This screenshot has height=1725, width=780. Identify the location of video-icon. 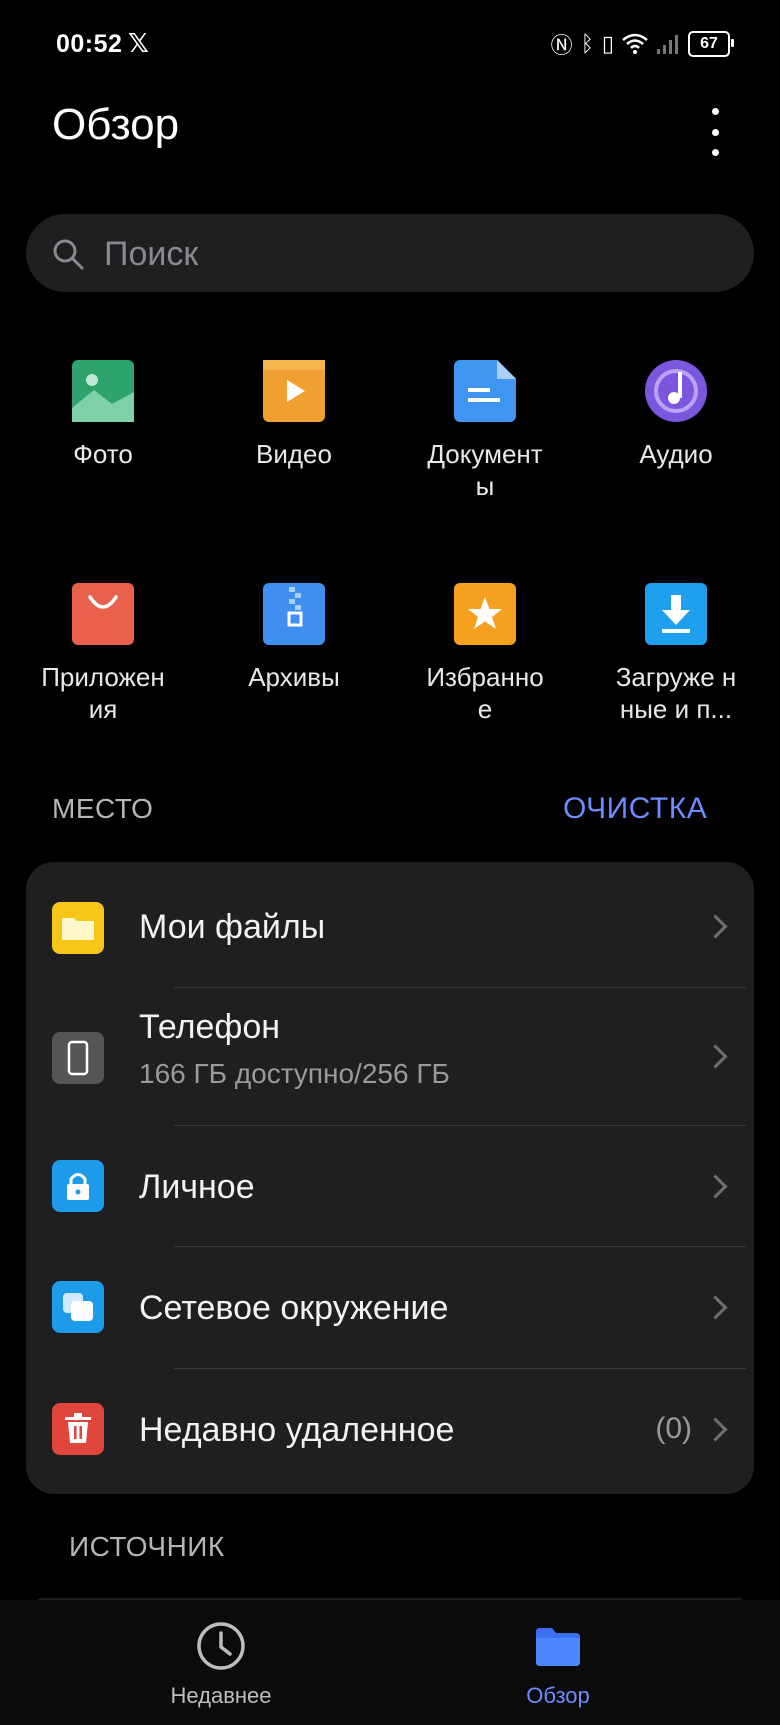
(294, 391).